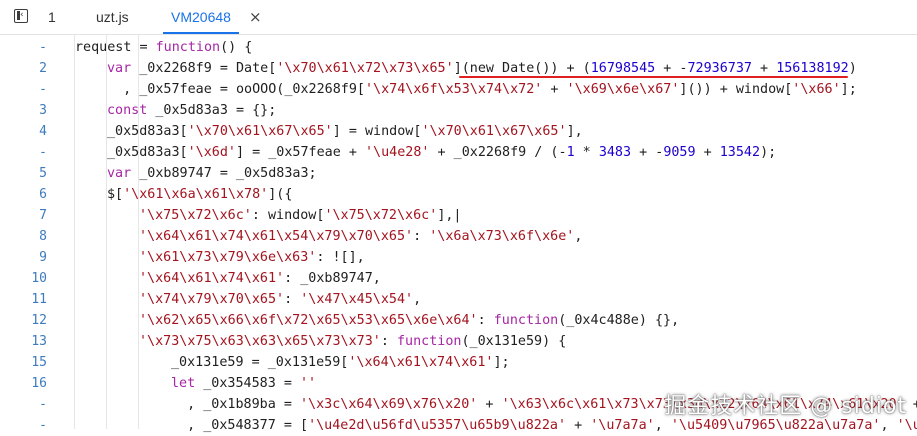 The height and width of the screenshot is (436, 917). Describe the element at coordinates (23, 299) in the screenshot. I see `line-number: 11` at that location.